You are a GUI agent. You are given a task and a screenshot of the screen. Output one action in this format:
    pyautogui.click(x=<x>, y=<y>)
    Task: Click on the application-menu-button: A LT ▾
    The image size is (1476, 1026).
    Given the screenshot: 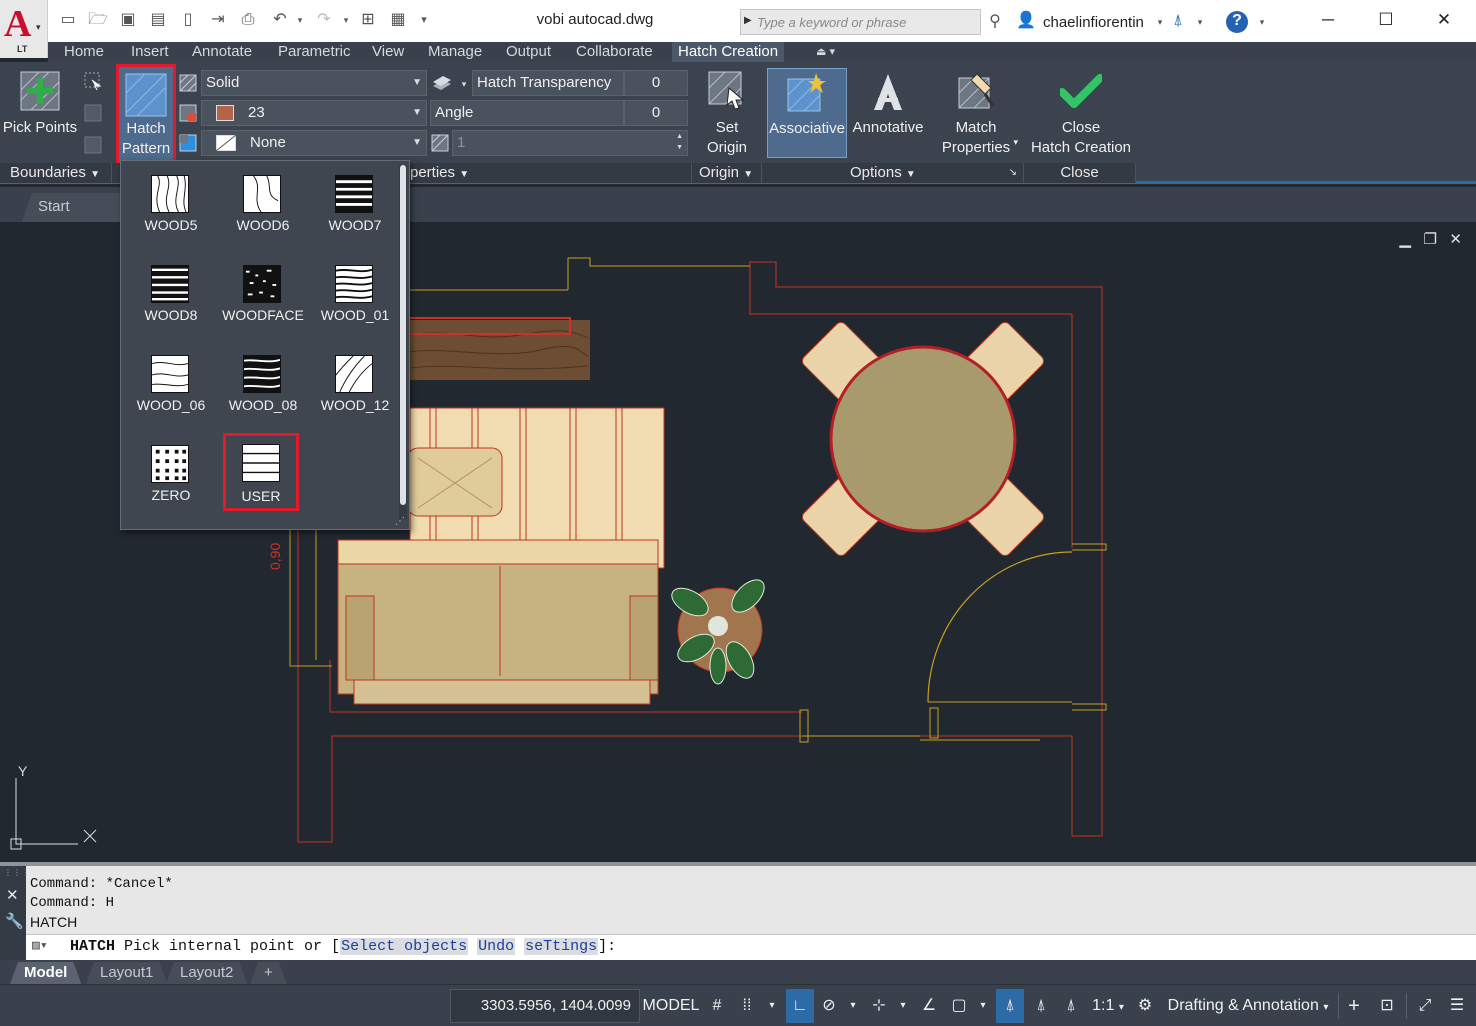 What is the action you would take?
    pyautogui.click(x=24, y=29)
    